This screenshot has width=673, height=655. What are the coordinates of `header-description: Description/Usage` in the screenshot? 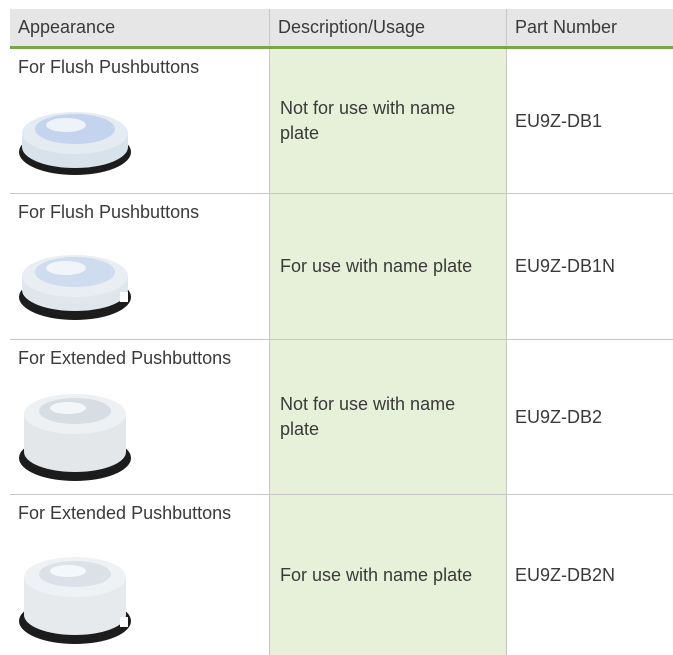 It's located at (388, 27).